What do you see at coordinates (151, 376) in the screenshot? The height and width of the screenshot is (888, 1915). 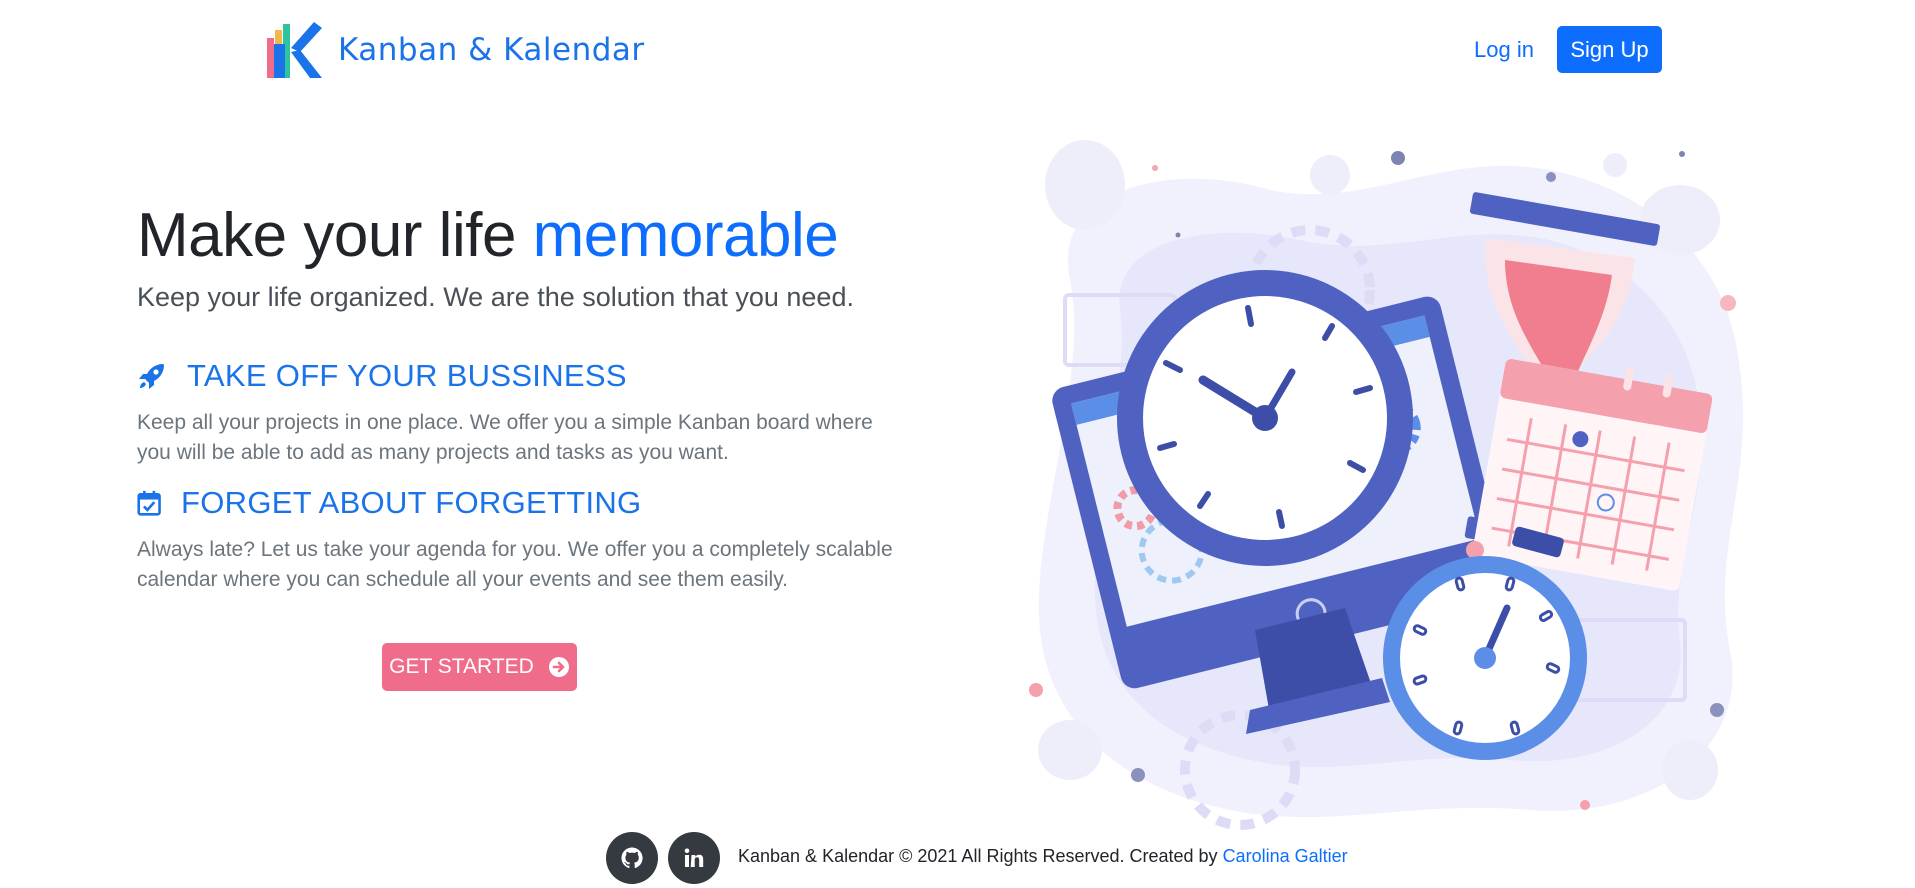 I see `rocket-icon` at bounding box center [151, 376].